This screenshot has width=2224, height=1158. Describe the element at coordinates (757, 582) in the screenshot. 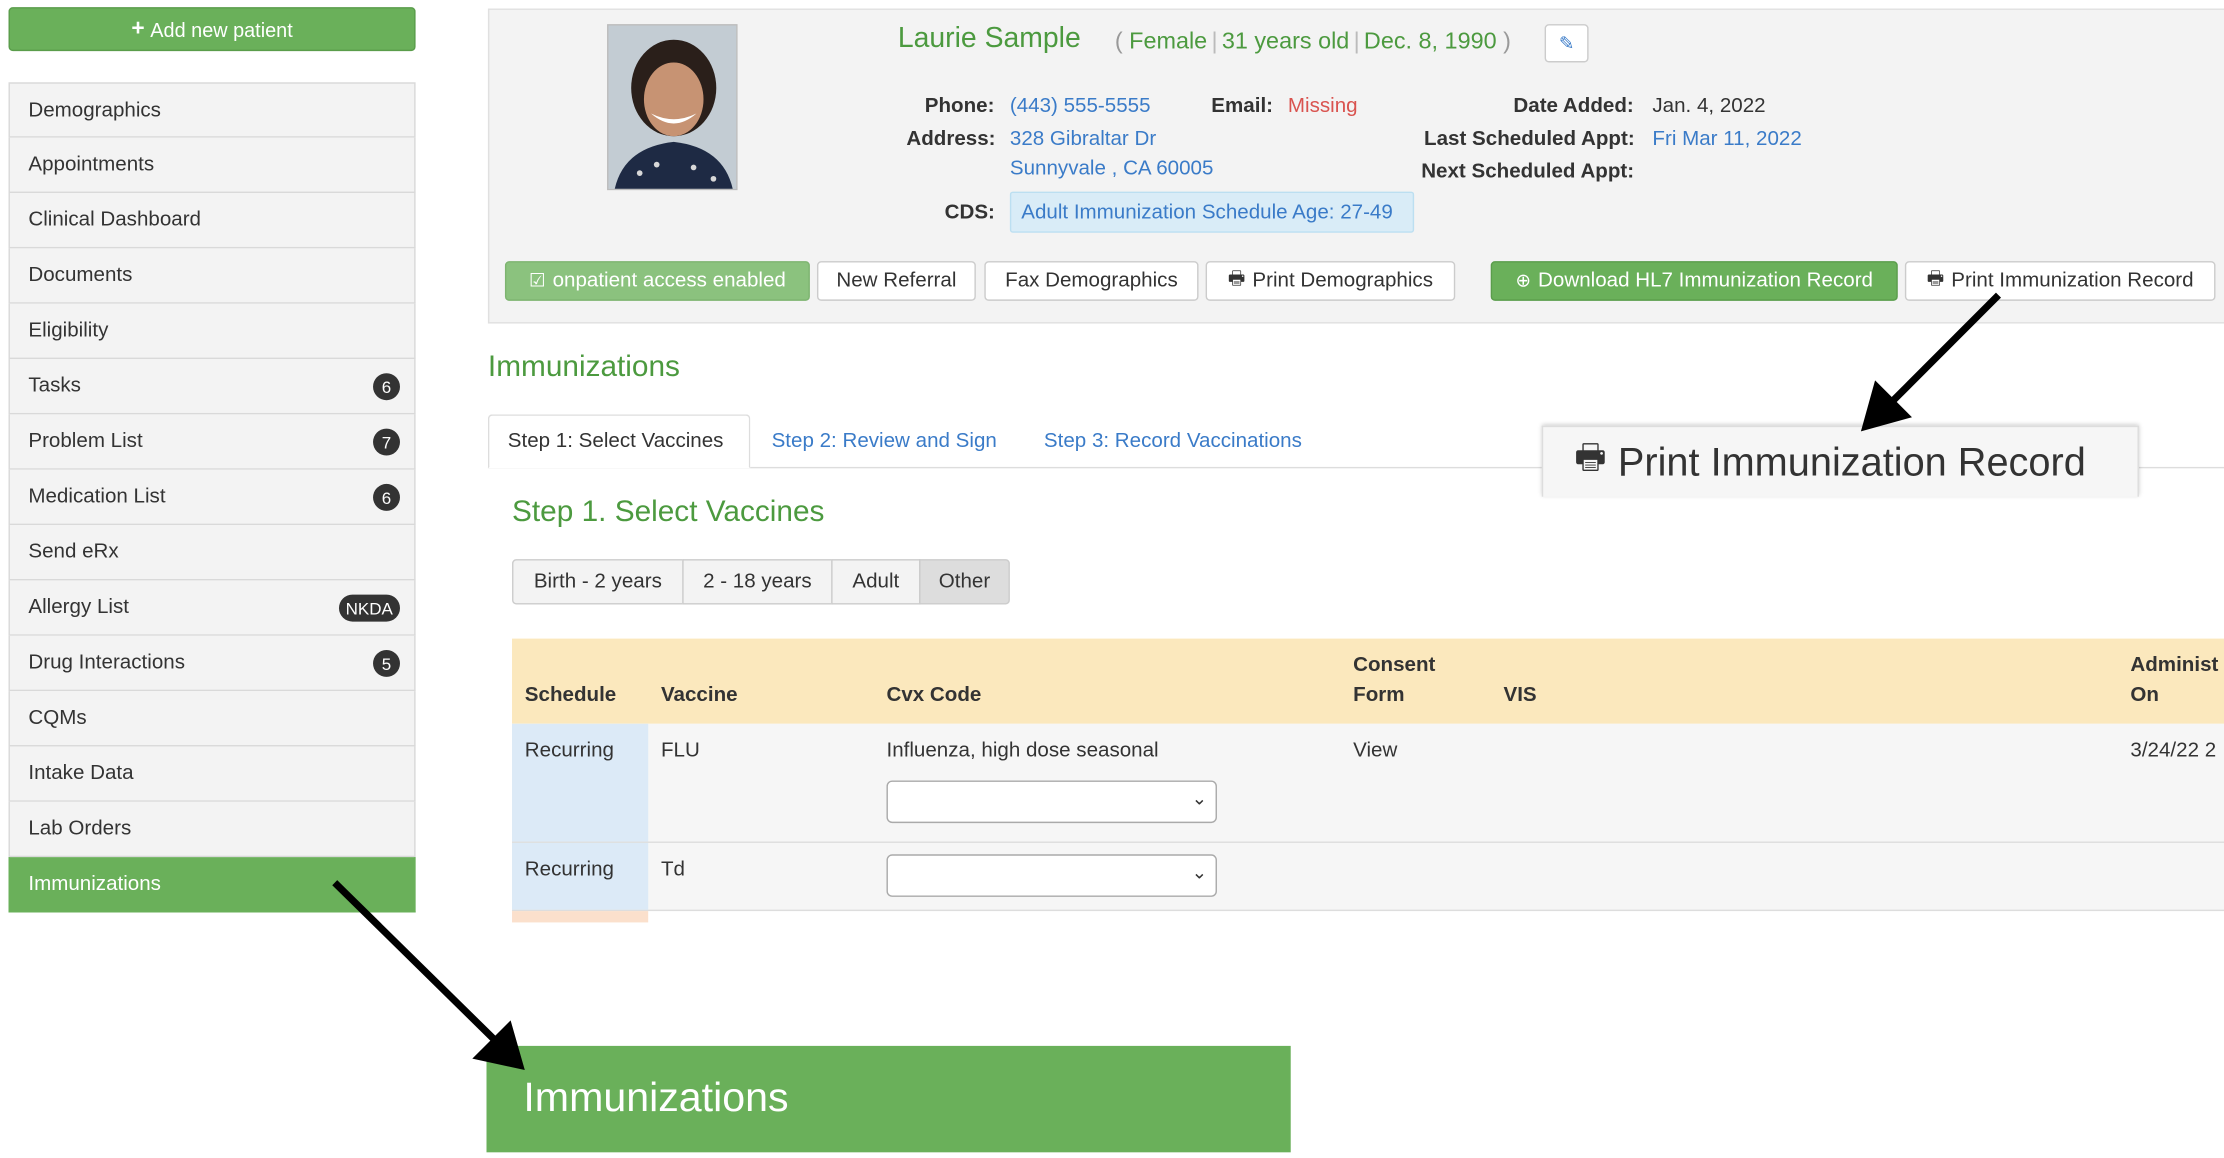

I see `age-group-2-18: 2 - 18 years` at that location.